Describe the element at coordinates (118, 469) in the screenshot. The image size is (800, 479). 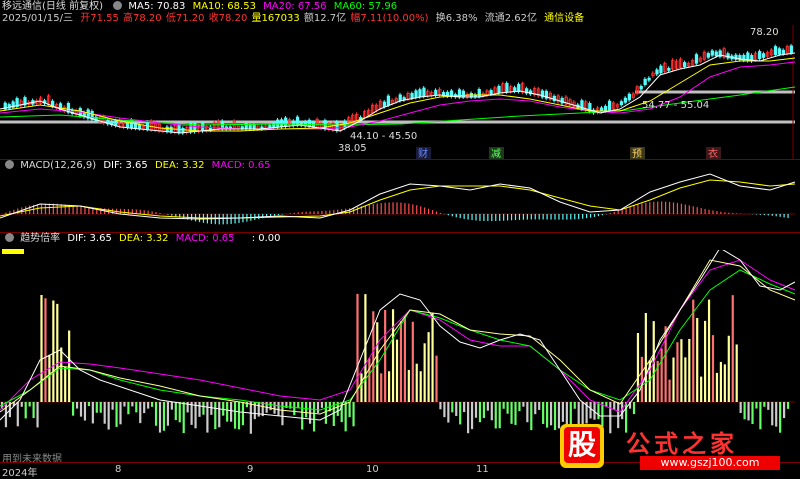
I see `axis-month-8: 8` at that location.